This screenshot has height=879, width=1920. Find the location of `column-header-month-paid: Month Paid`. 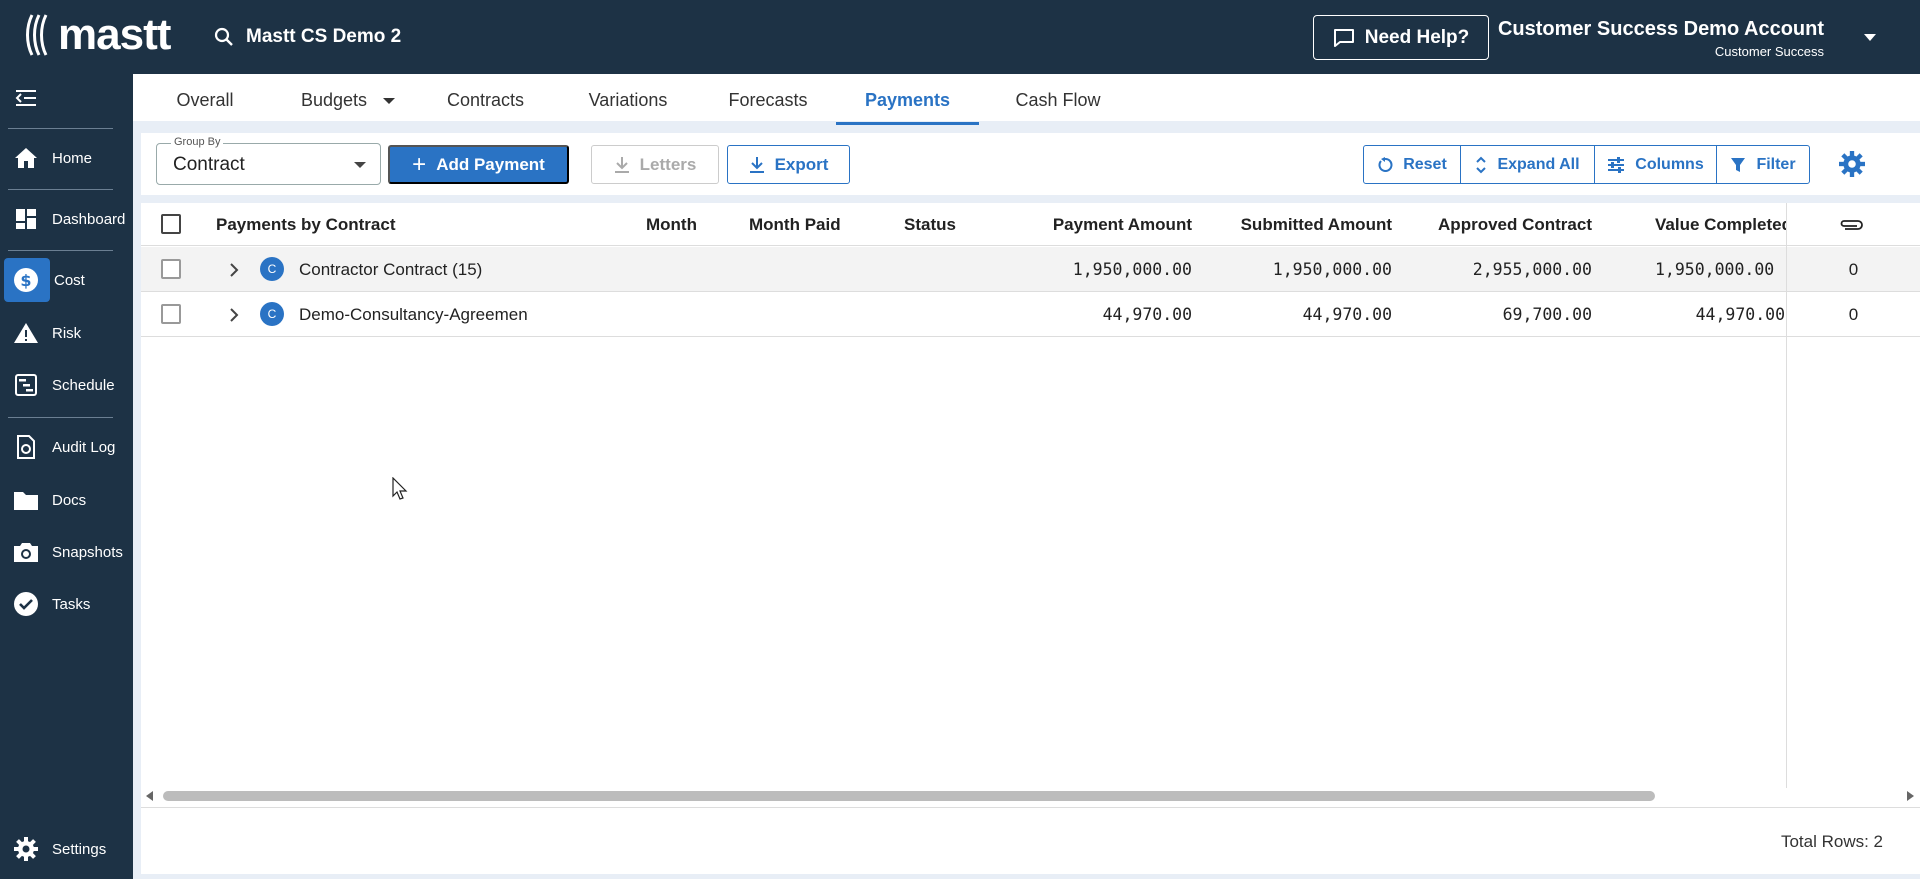

column-header-month-paid: Month Paid is located at coordinates (809, 224).